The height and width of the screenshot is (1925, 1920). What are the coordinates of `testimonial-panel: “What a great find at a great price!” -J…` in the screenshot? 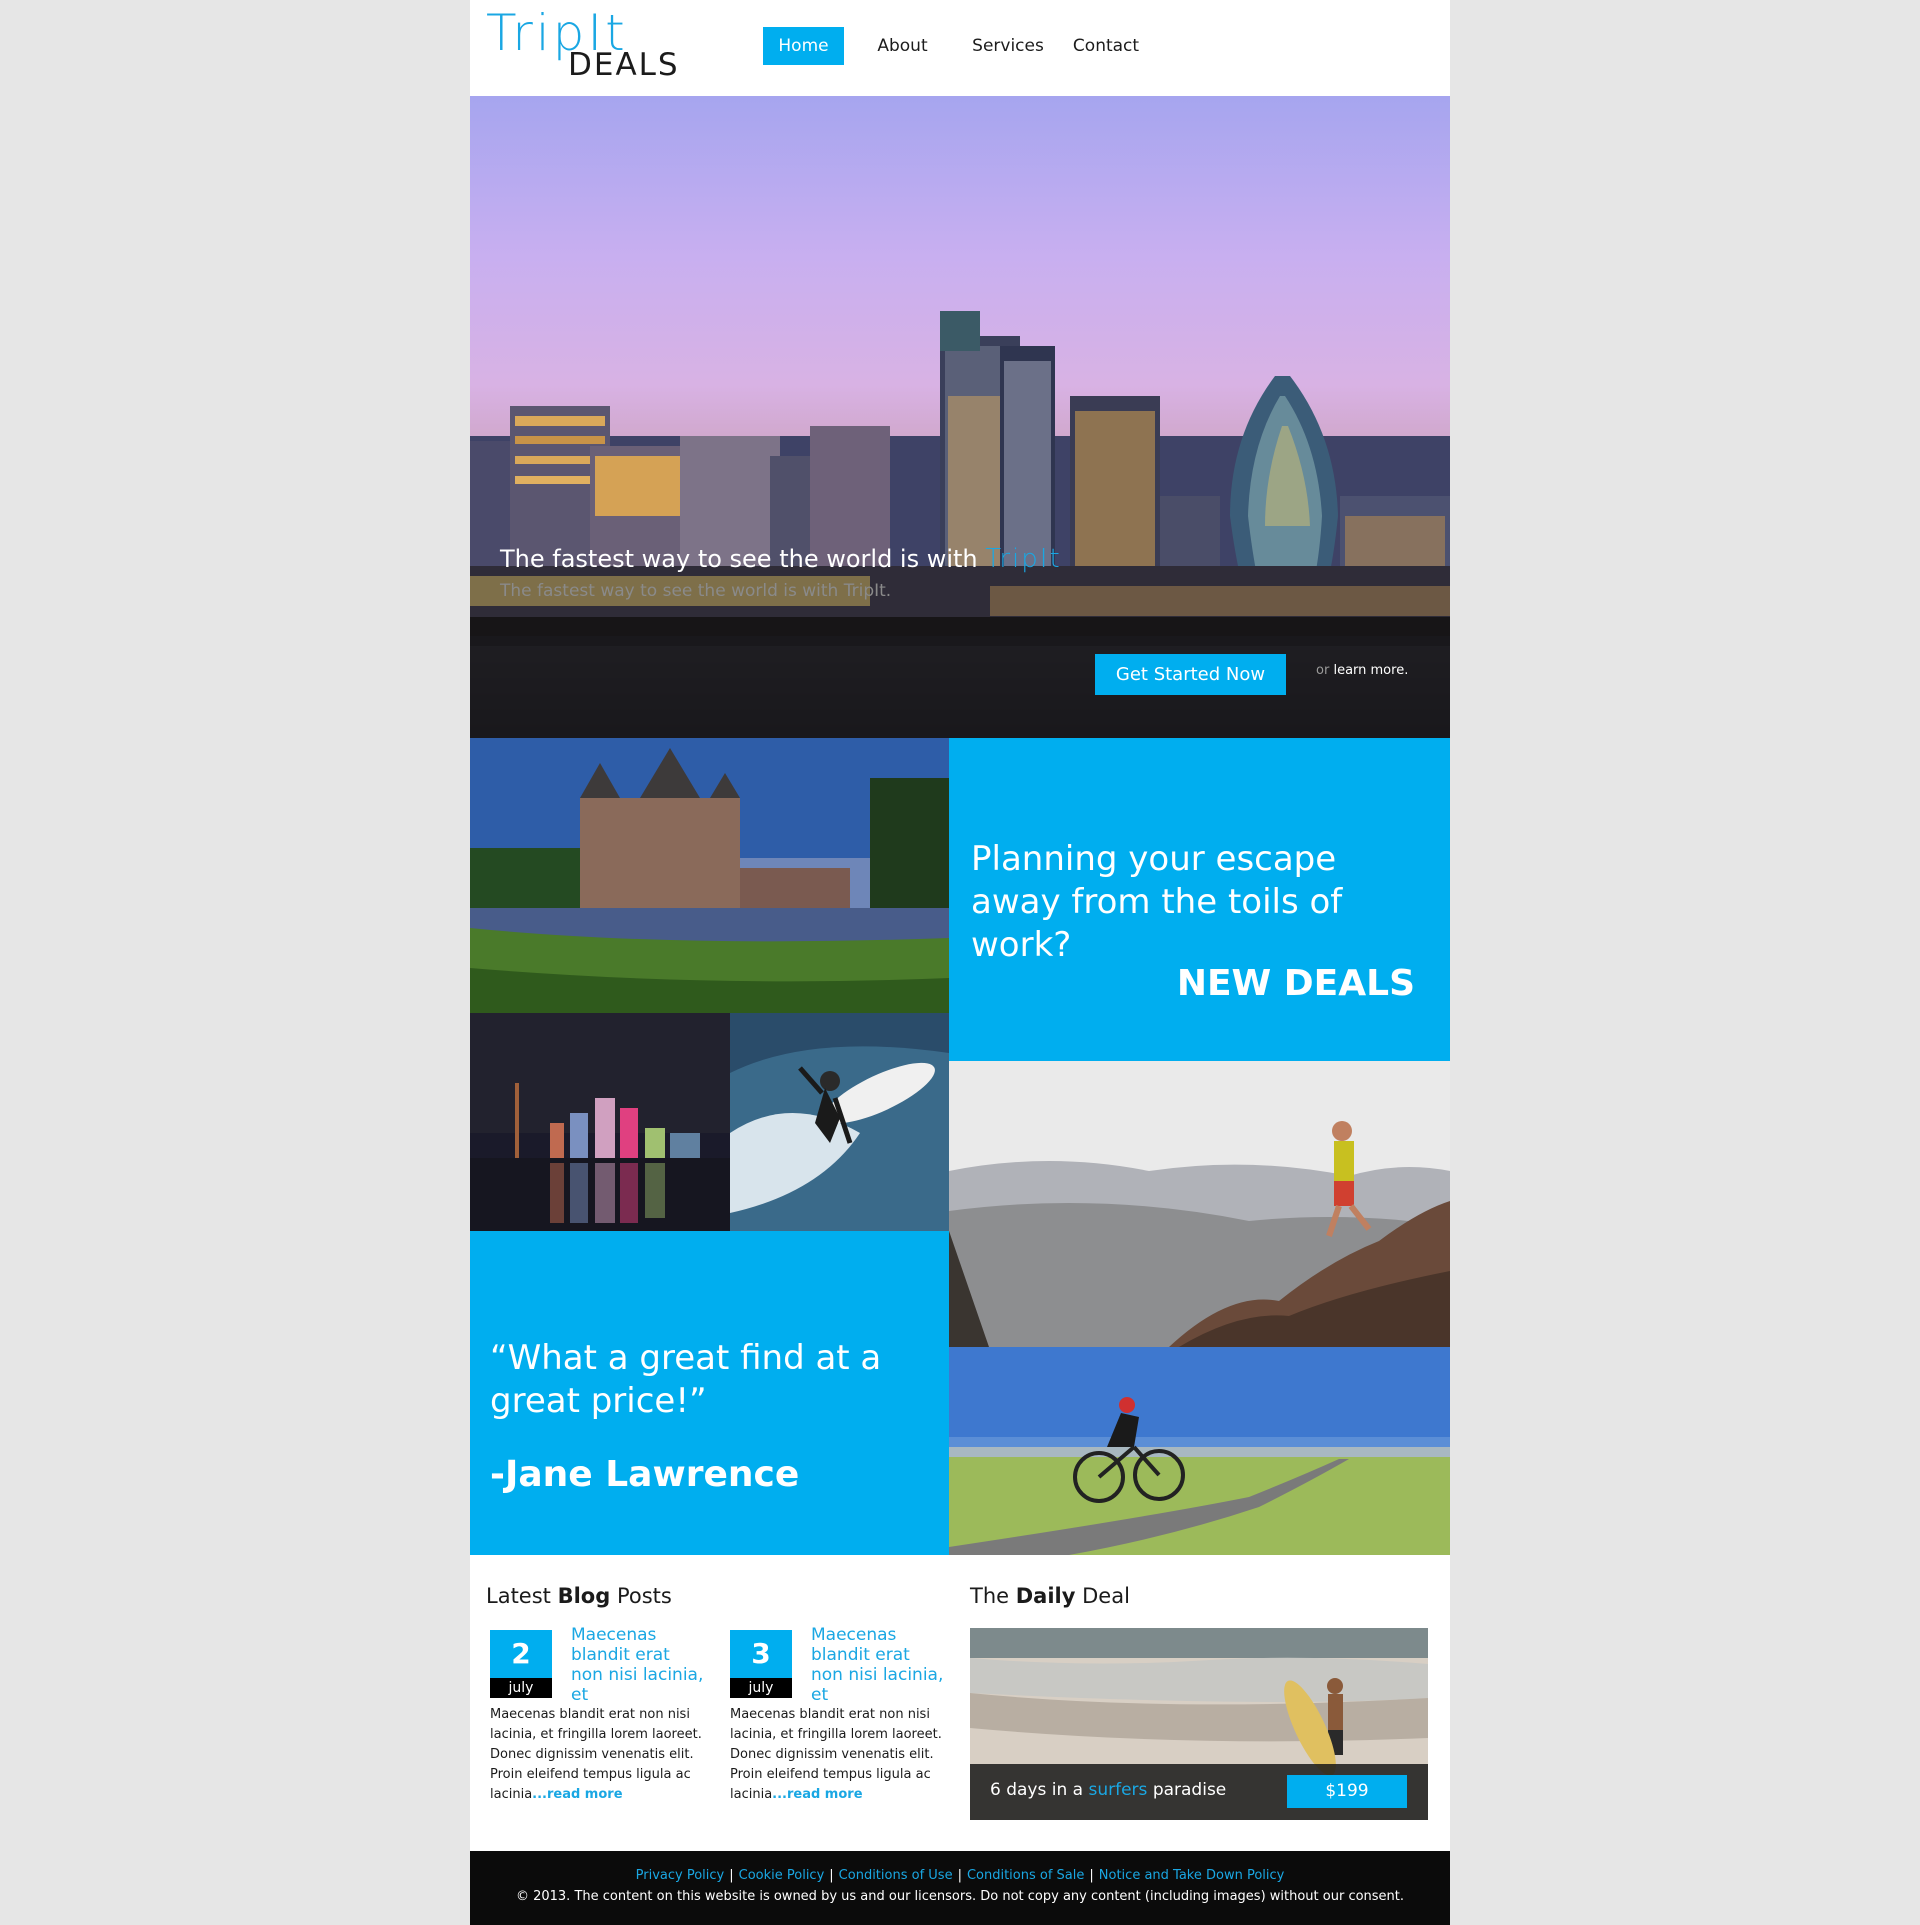 It's located at (709, 1393).